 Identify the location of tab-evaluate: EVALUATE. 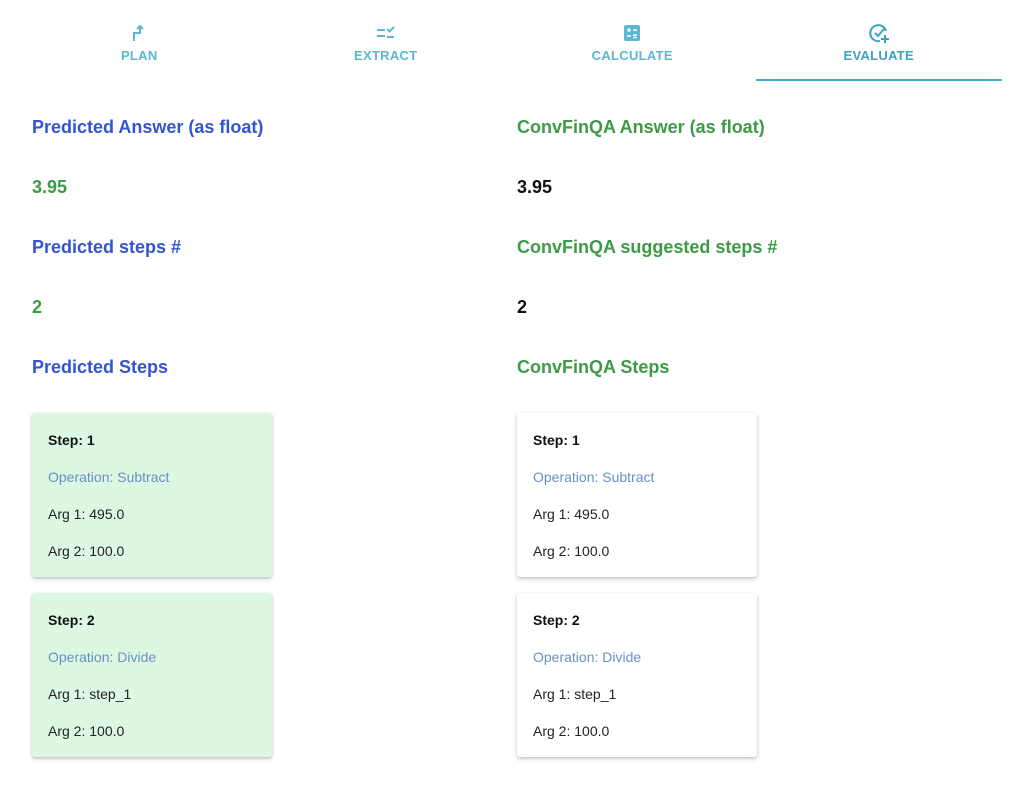
(879, 40).